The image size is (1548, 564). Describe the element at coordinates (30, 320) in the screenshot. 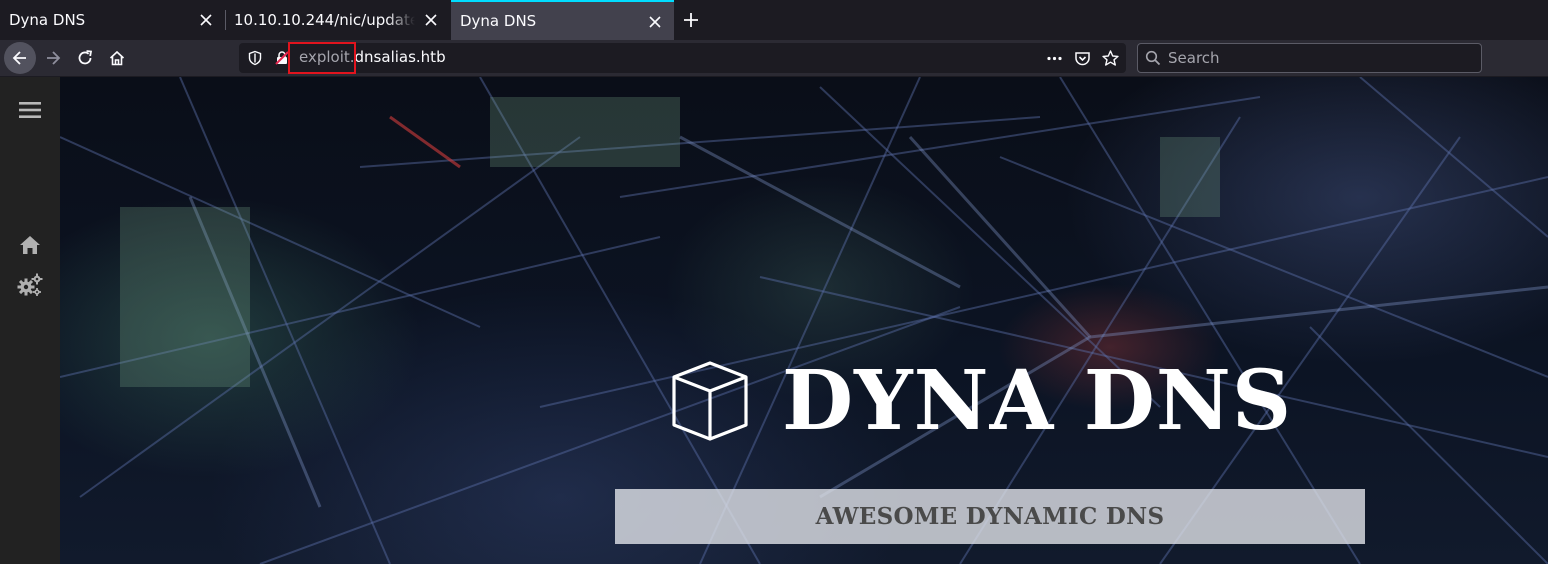

I see `sidebar` at that location.